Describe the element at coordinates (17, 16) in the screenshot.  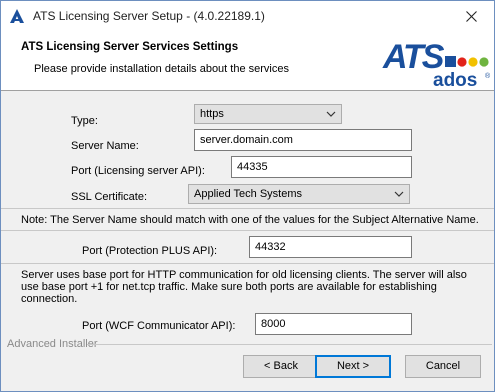
I see `app-icon` at that location.